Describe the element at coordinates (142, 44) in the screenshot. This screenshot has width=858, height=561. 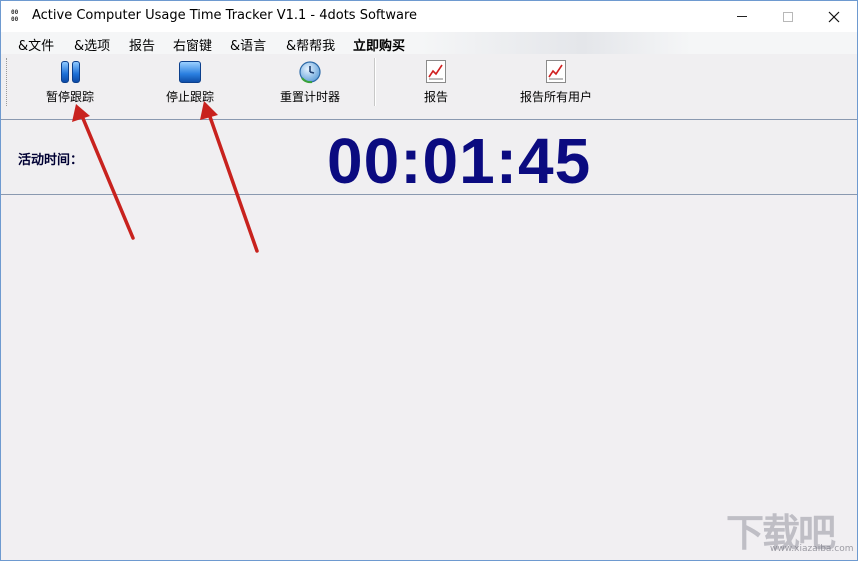
I see `menu-report: 报告` at that location.